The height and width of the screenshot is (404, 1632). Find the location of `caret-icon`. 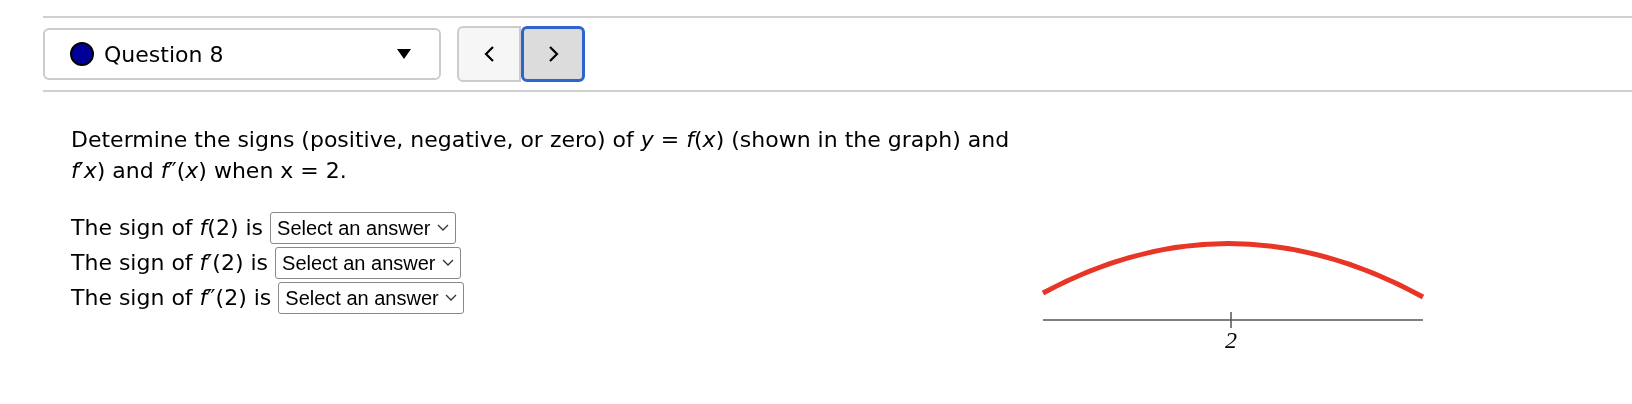

caret-icon is located at coordinates (404, 54).